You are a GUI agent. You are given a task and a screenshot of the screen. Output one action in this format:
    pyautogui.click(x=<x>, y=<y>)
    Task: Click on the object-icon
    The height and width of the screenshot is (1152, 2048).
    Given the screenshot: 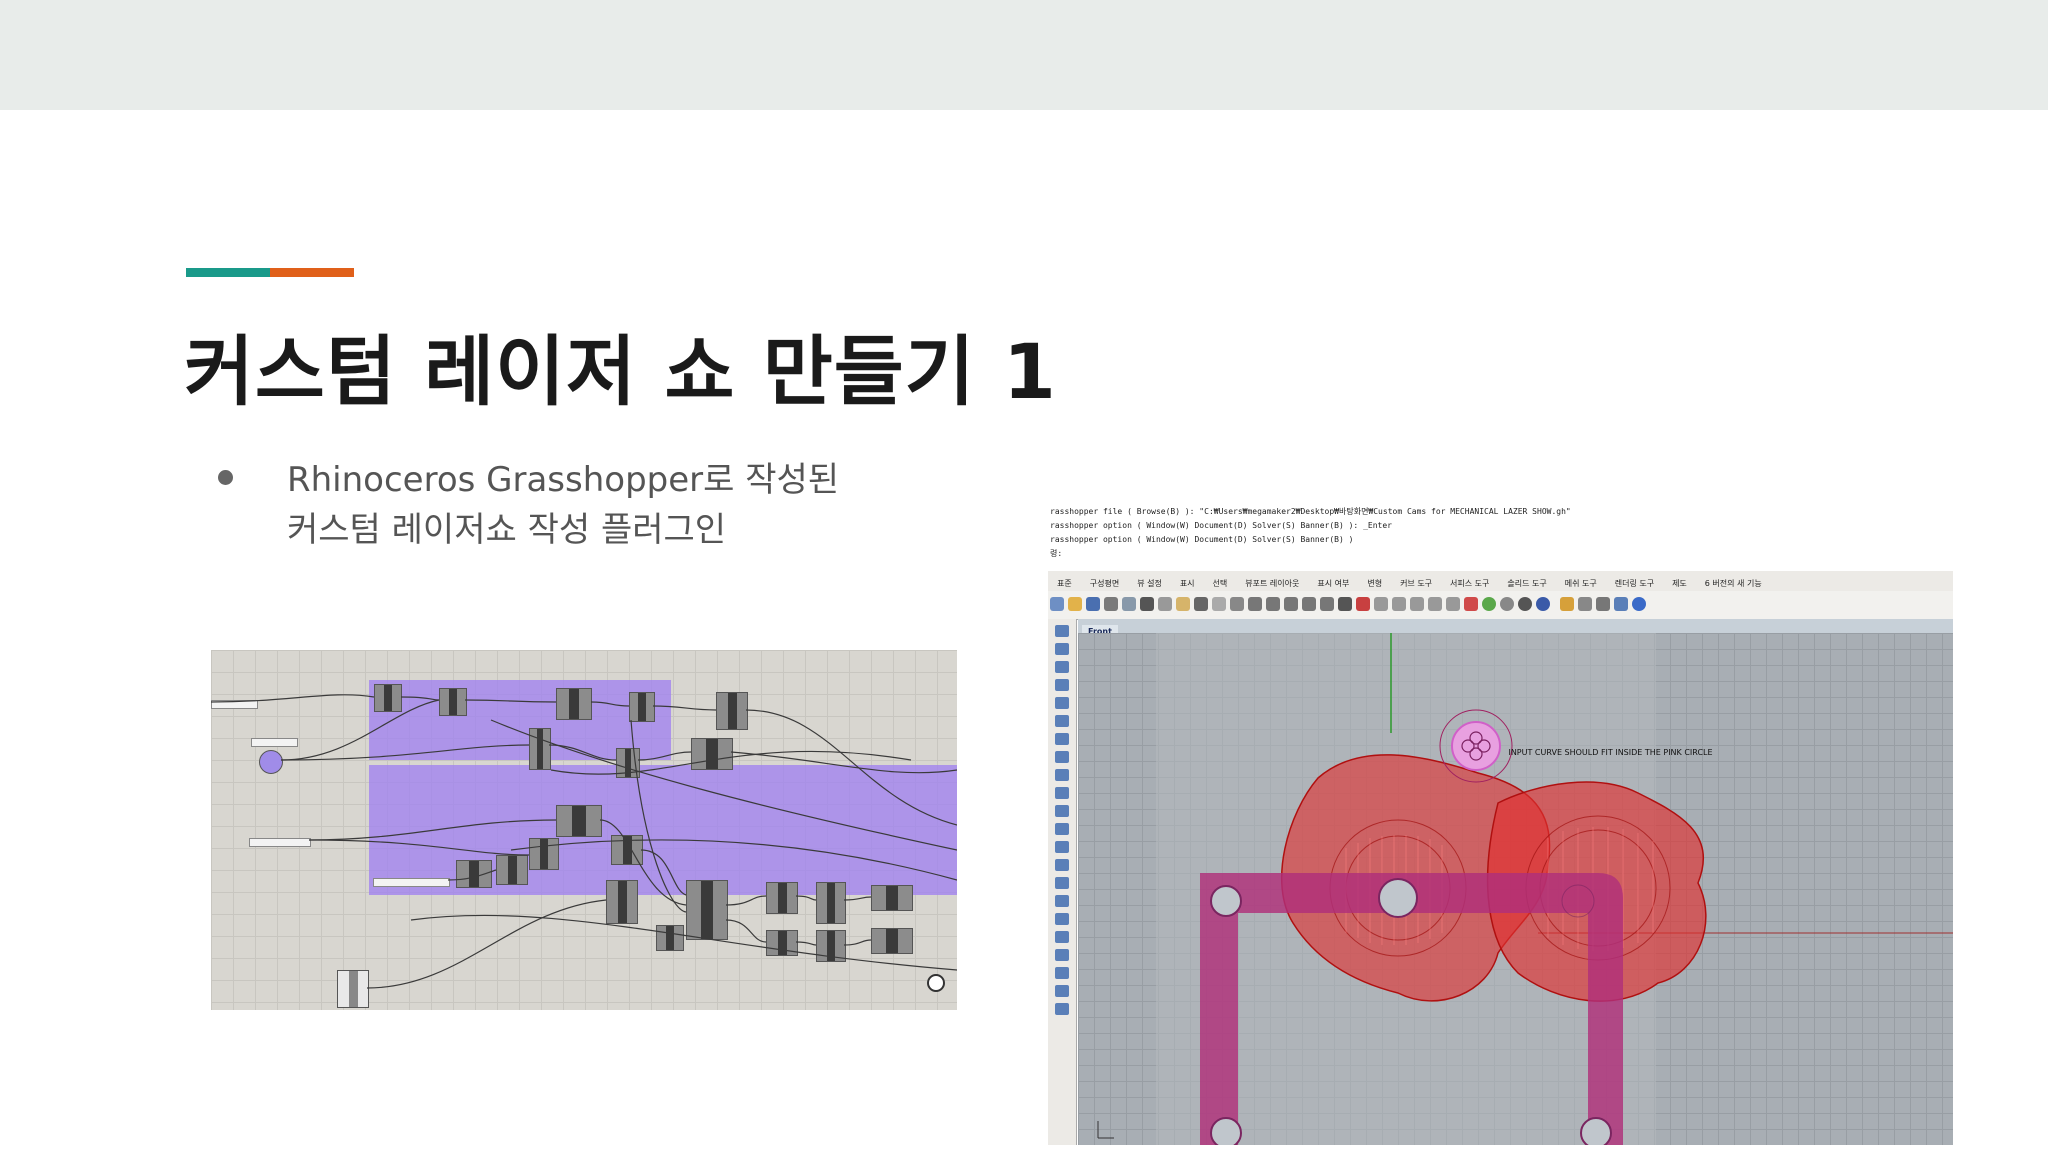 What is the action you would take?
    pyautogui.click(x=1621, y=604)
    